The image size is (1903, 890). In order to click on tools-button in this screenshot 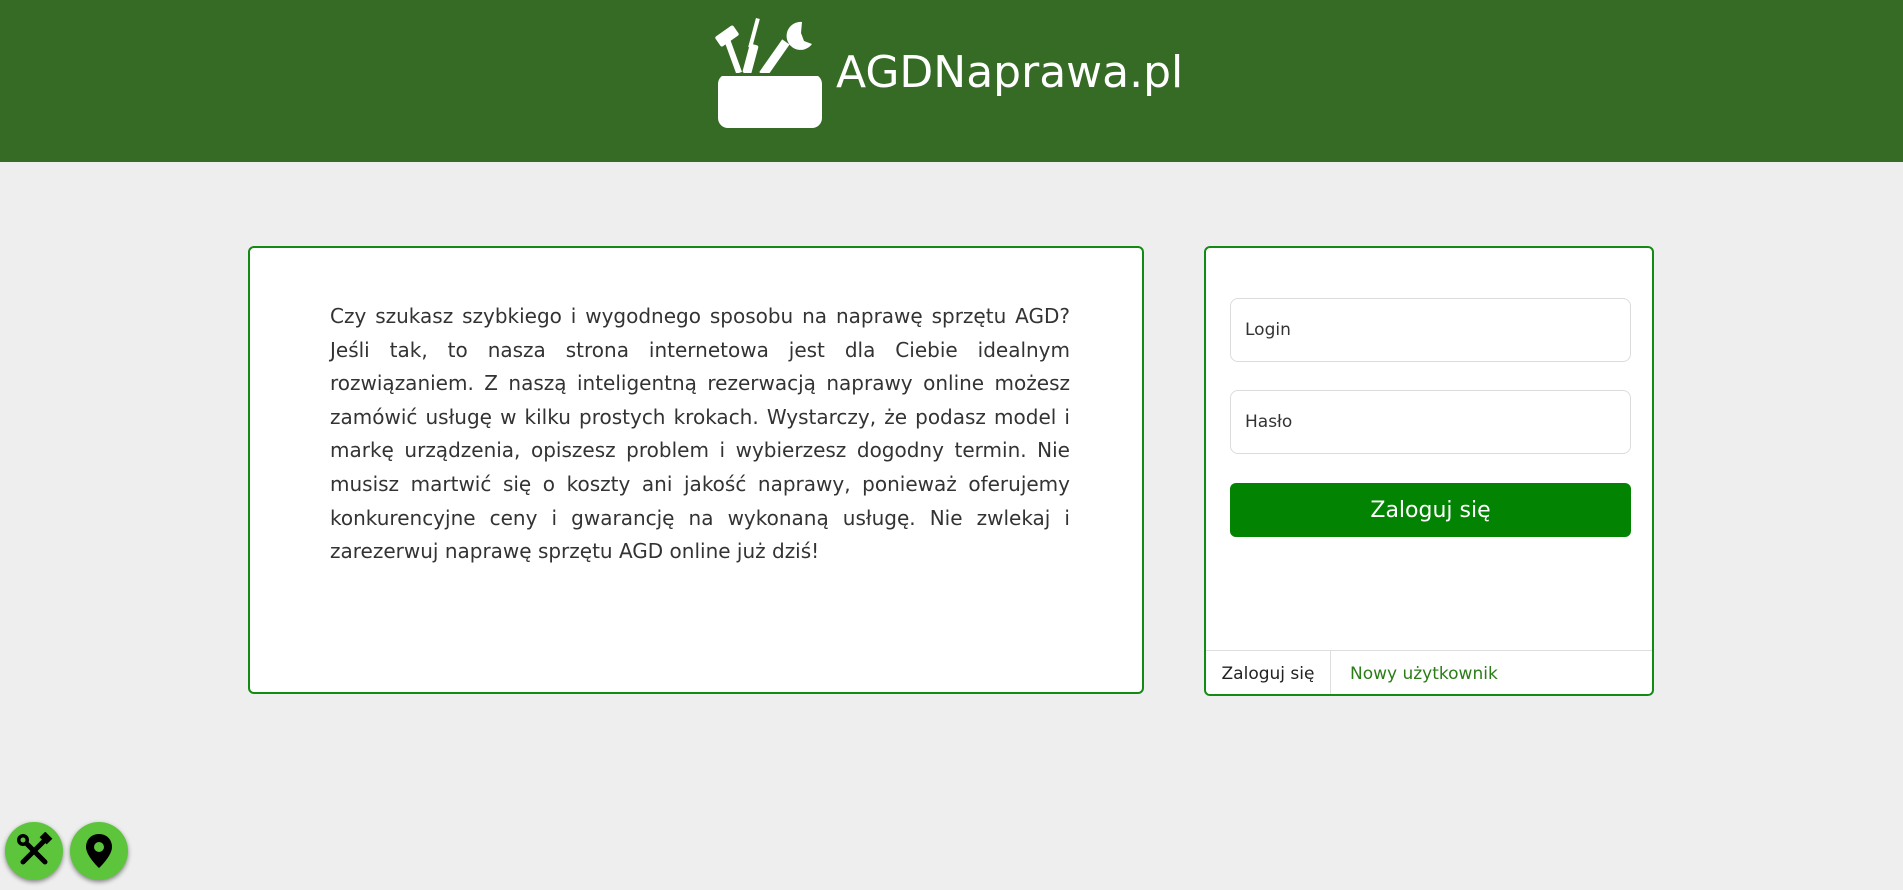, I will do `click(34, 851)`.